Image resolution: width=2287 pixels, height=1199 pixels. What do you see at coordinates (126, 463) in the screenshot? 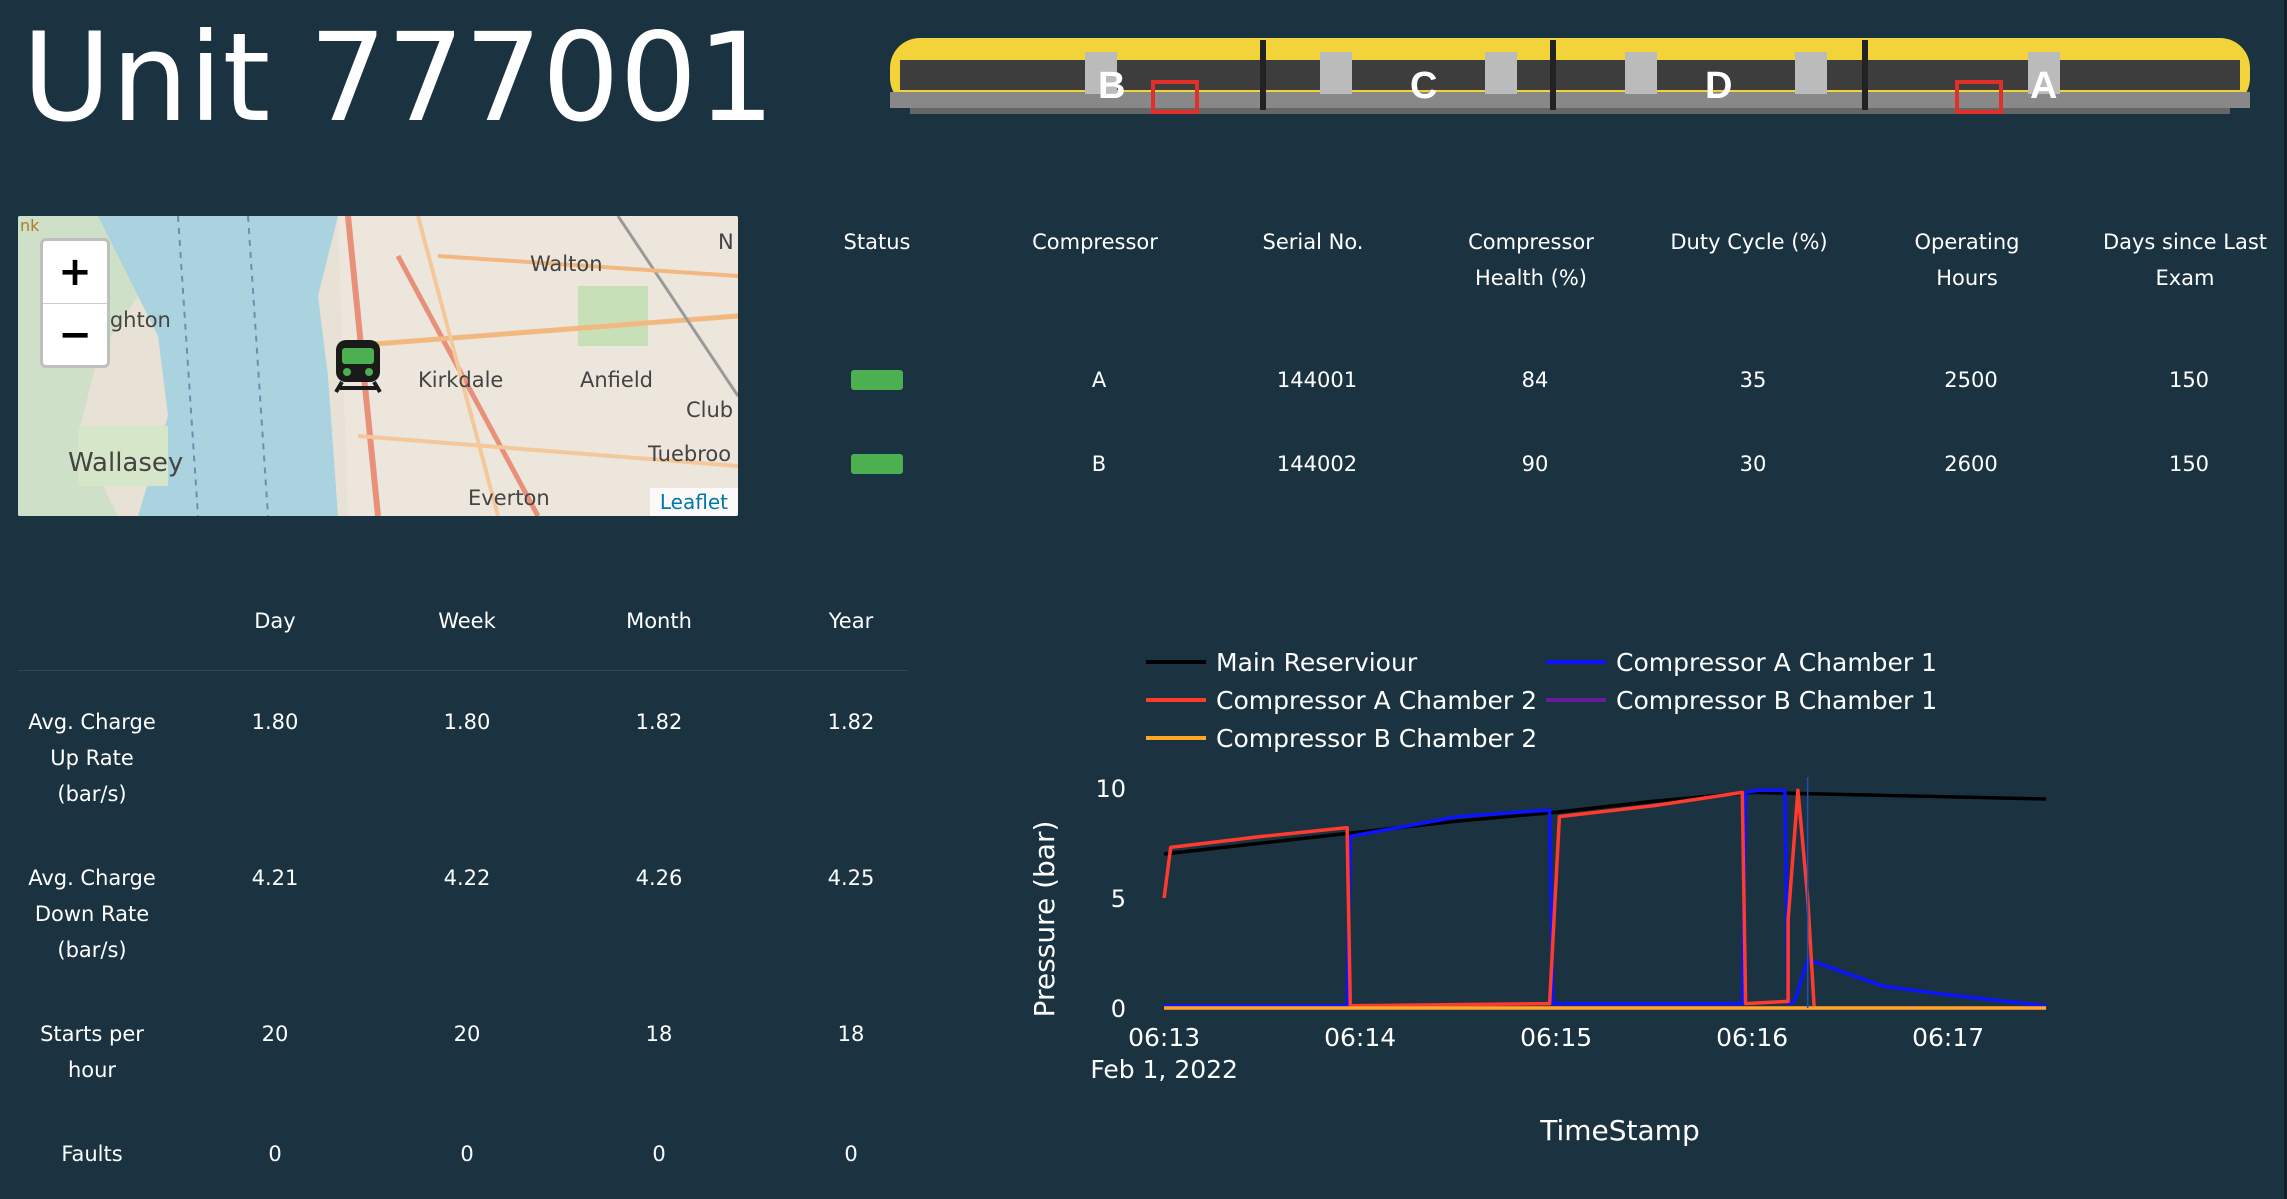
I see `map-label: Wallasey` at bounding box center [126, 463].